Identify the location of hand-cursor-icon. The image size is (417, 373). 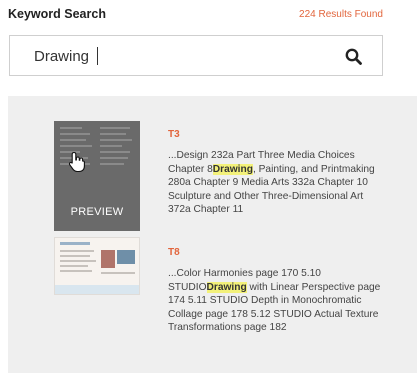
(77, 164).